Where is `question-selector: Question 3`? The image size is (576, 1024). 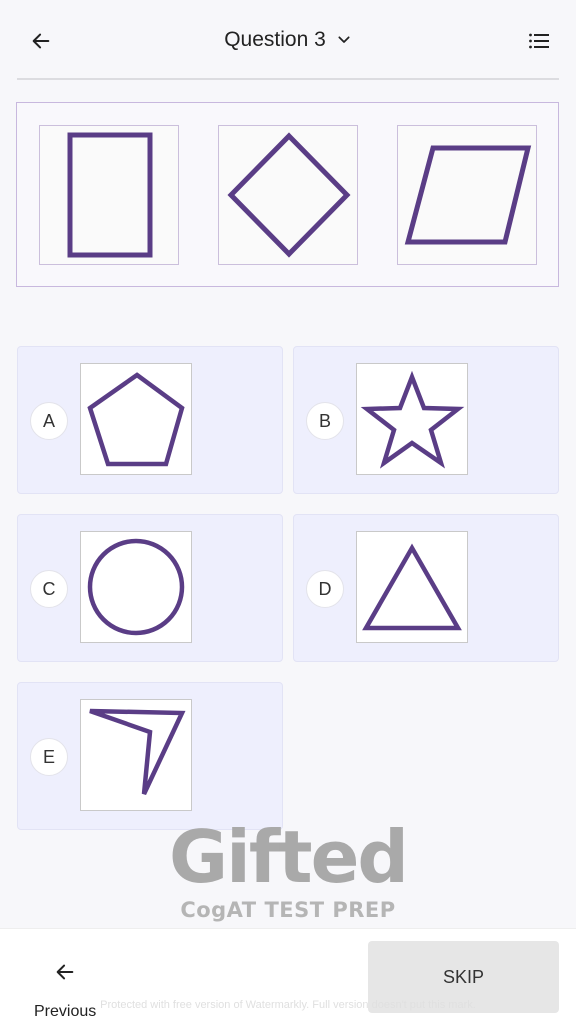
question-selector: Question 3 is located at coordinates (288, 40).